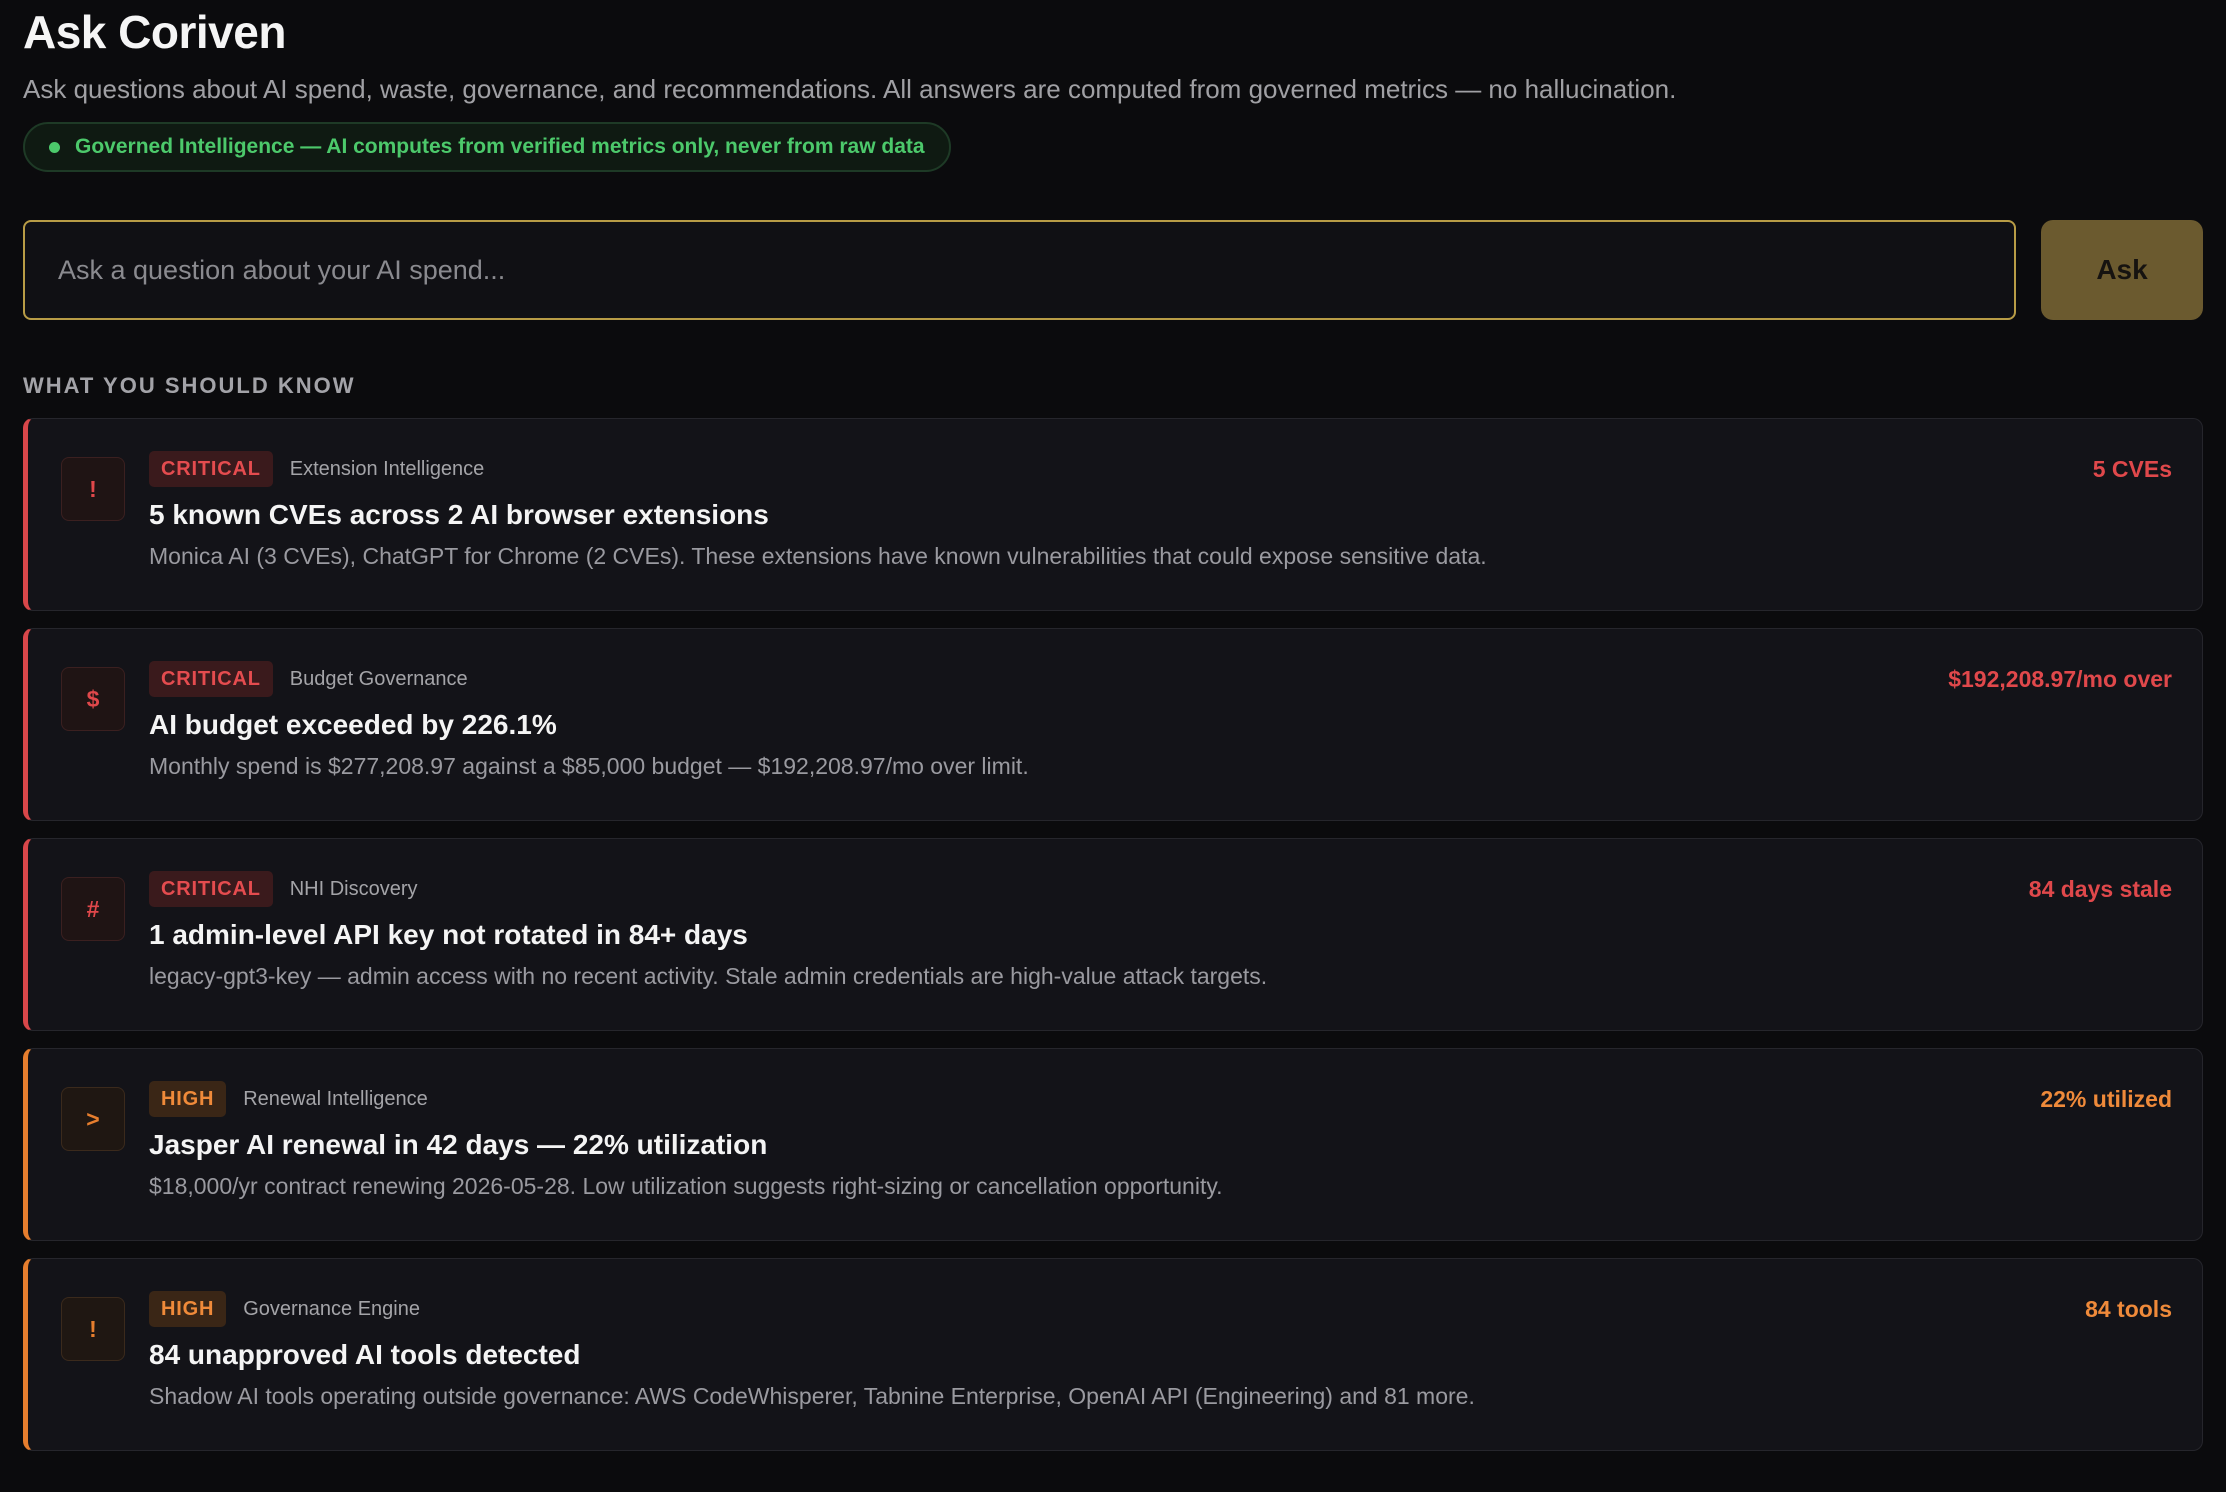 This screenshot has width=2226, height=1492. Describe the element at coordinates (2106, 1099) in the screenshot. I see `insight-metric: 22% utilized` at that location.